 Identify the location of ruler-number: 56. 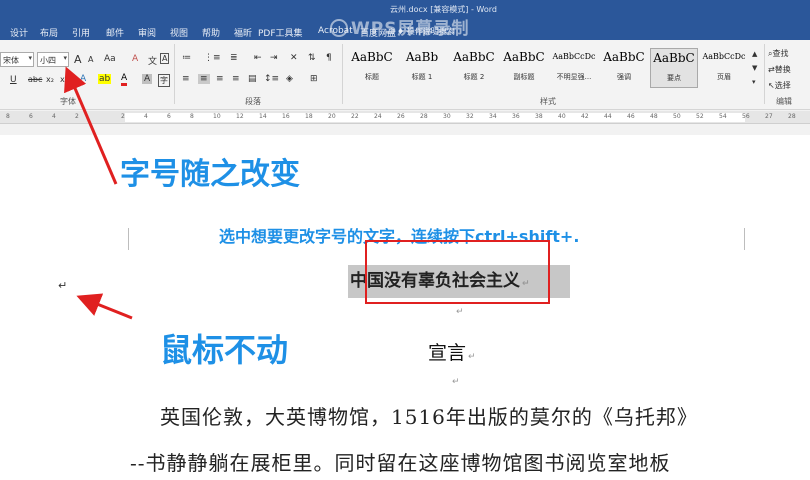
(746, 116).